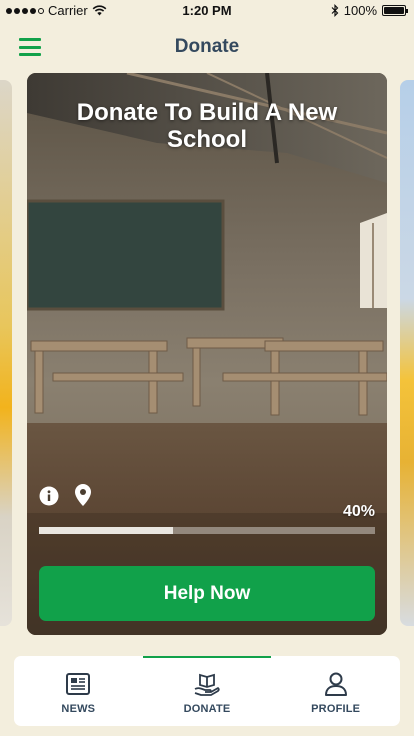 The height and width of the screenshot is (736, 414). I want to click on nav-label-news: NEWS, so click(78, 709).